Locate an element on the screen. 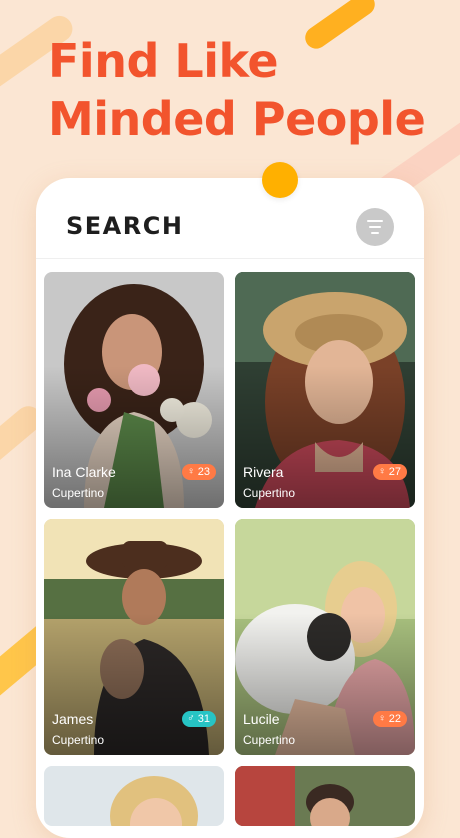 Image resolution: width=460 pixels, height=838 pixels. screen-title: SEARCH is located at coordinates (125, 226).